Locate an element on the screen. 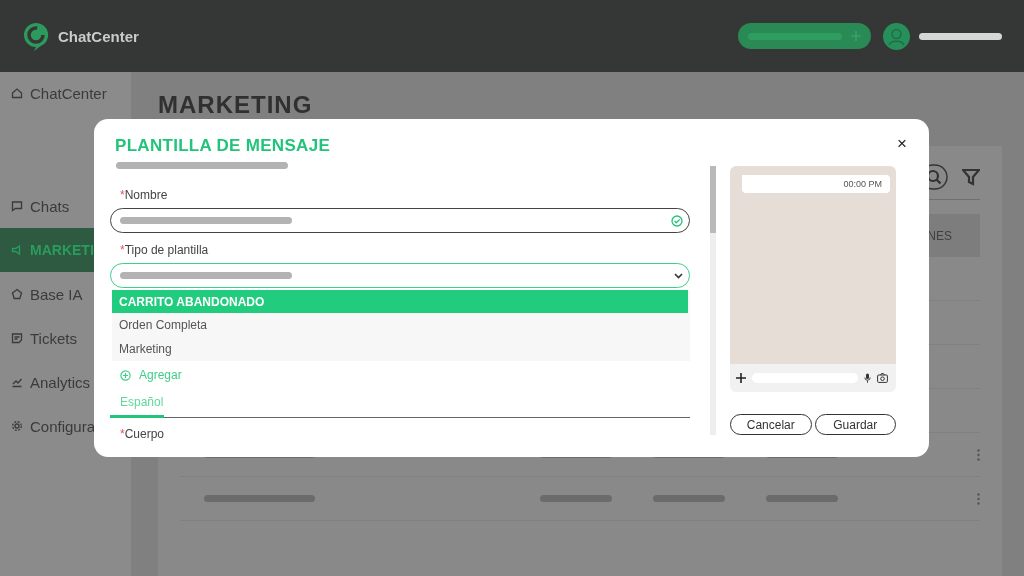 This screenshot has height=576, width=1024. home-icon is located at coordinates (17, 93).